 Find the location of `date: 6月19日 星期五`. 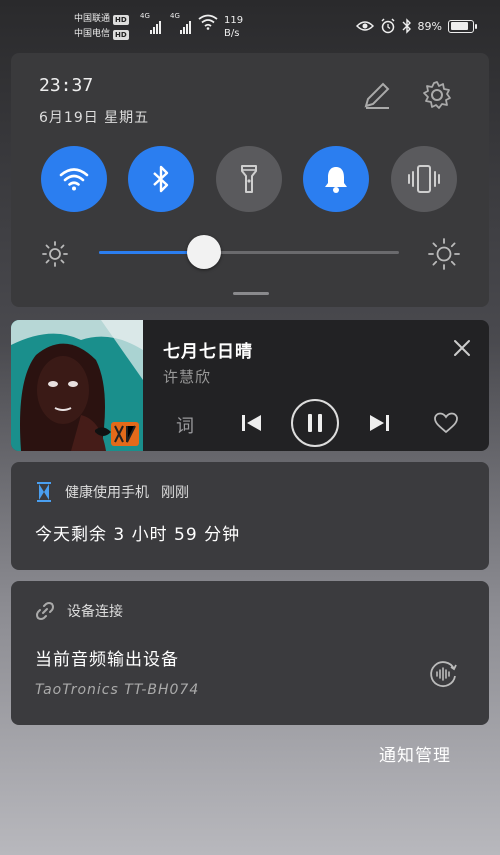

date: 6月19日 星期五 is located at coordinates (94, 118).